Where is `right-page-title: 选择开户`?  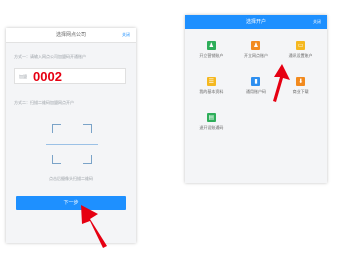 right-page-title: 选择开户 is located at coordinates (255, 22).